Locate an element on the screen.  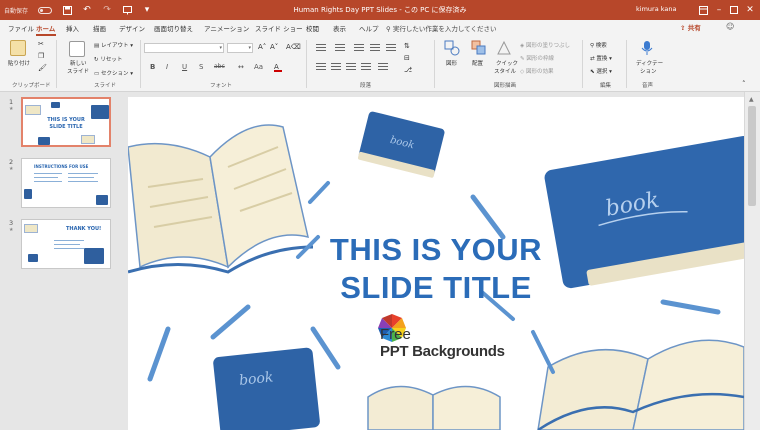
new-slide-label-2: スライド is located at coordinates (78, 71).